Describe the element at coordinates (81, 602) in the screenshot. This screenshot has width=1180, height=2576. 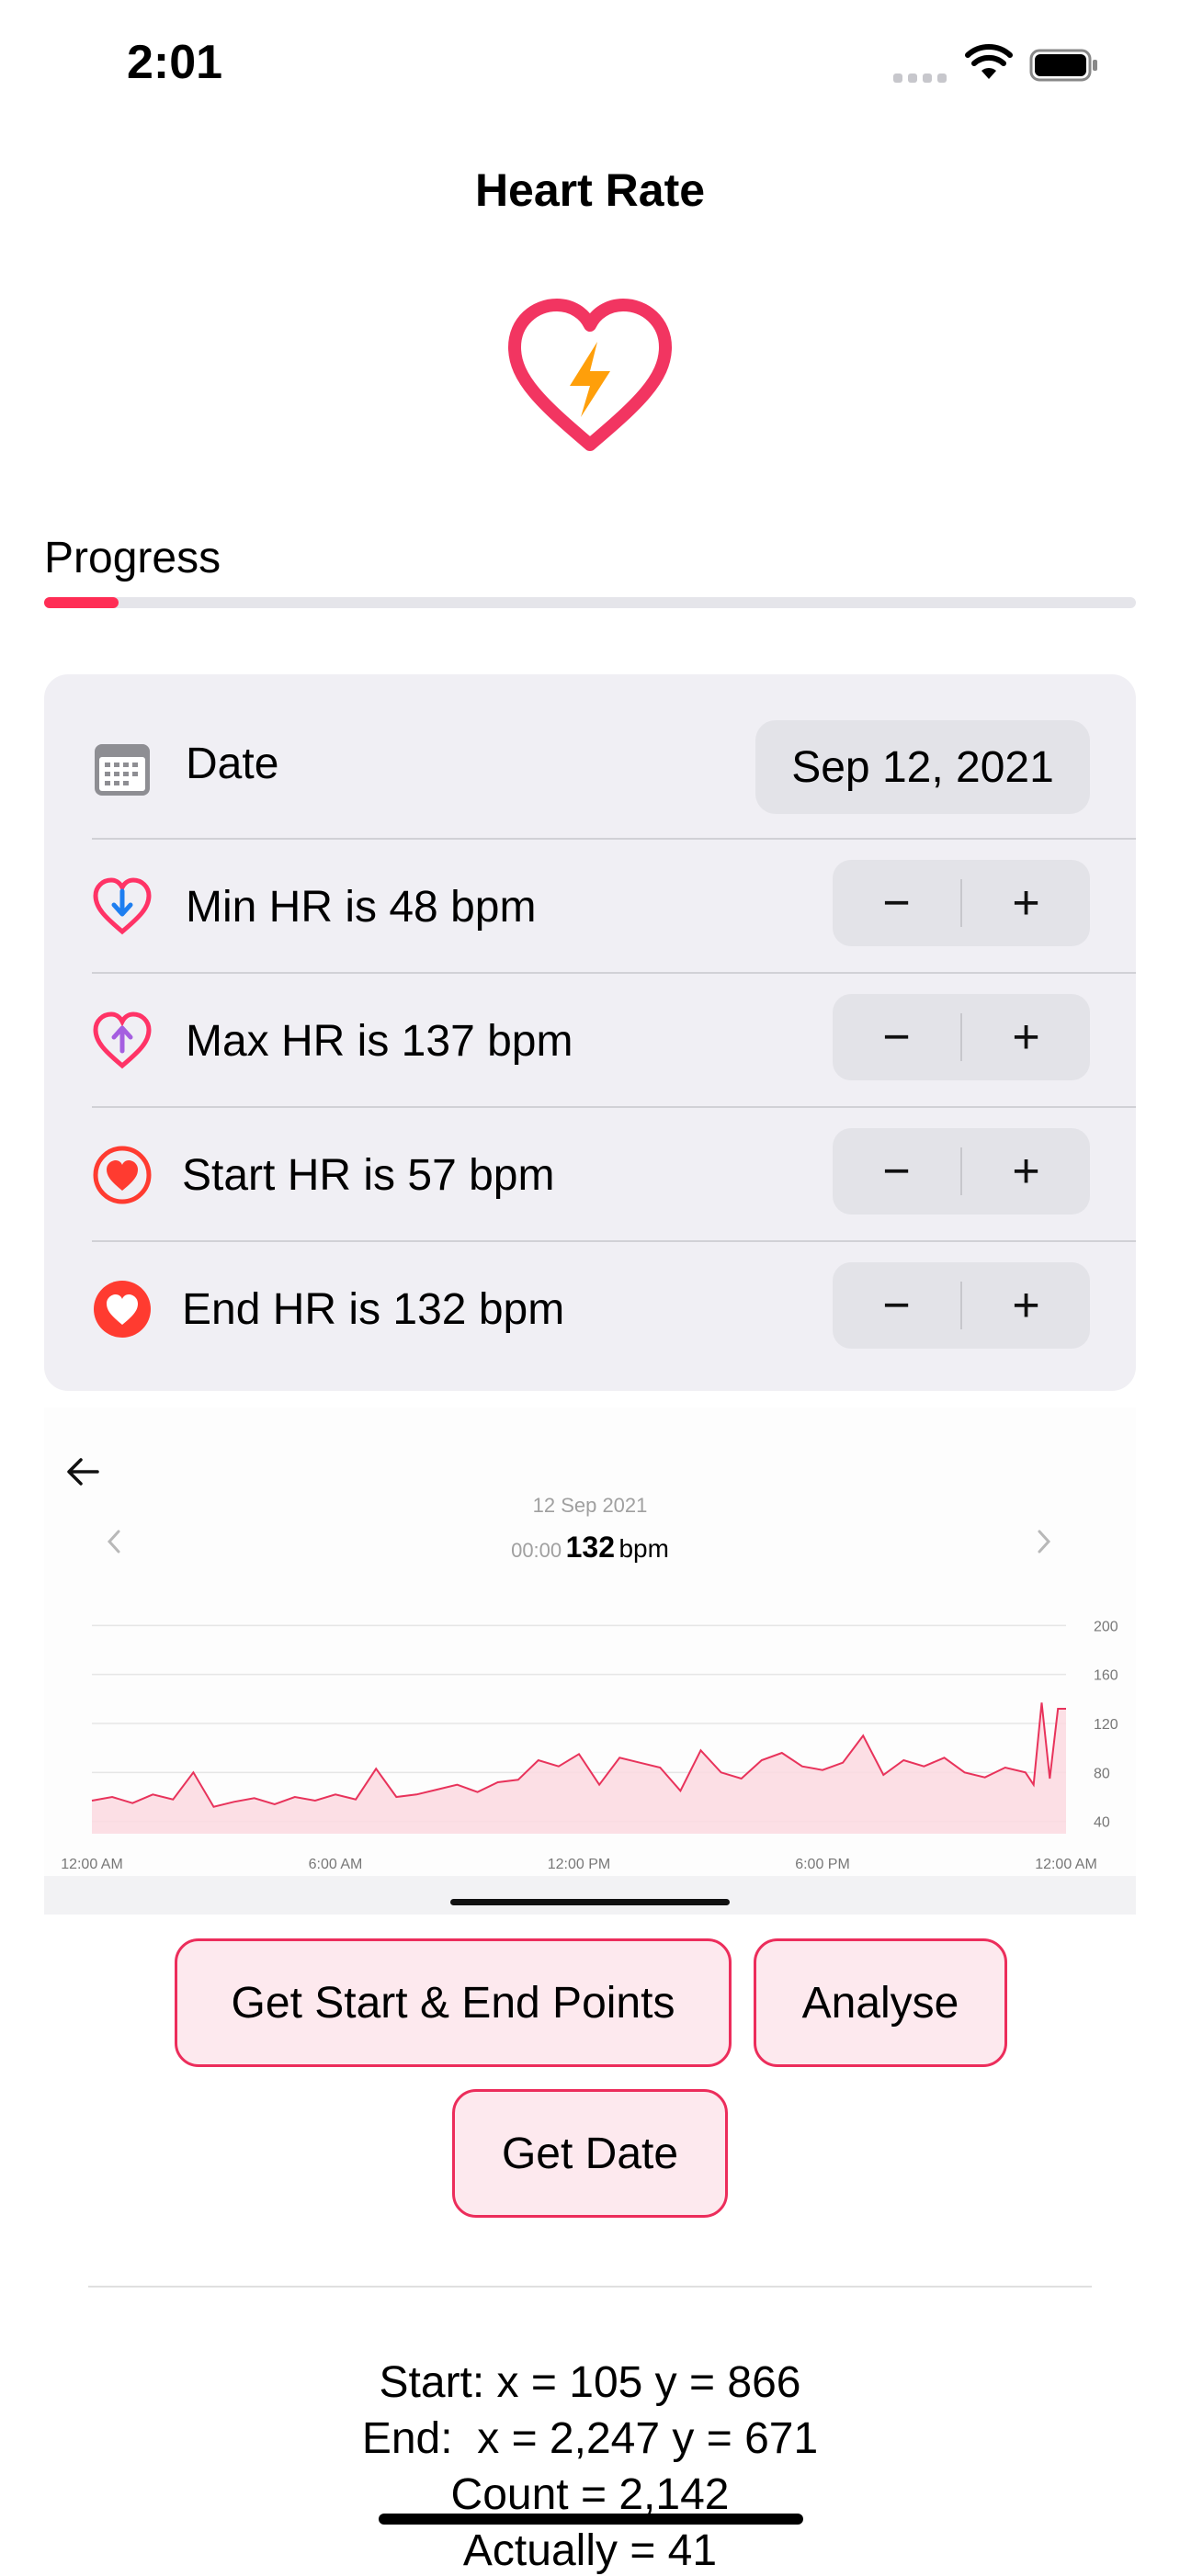
I see `progress-fill` at that location.